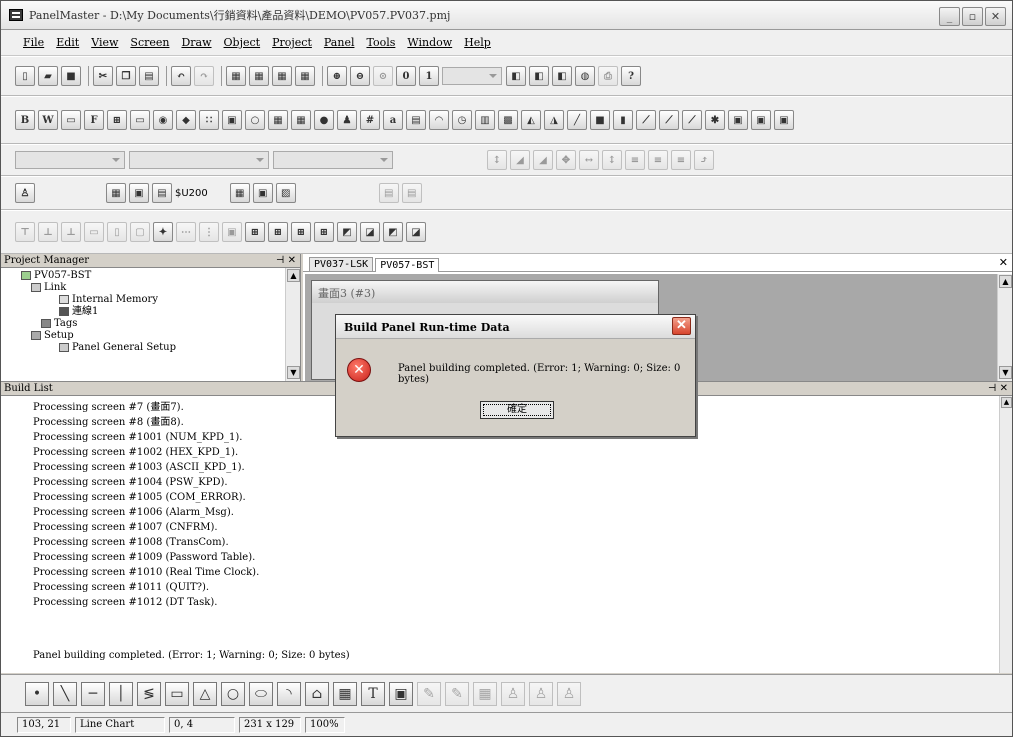 The image size is (1013, 737). What do you see at coordinates (566, 160) in the screenshot?
I see `move-icon: ✥` at bounding box center [566, 160].